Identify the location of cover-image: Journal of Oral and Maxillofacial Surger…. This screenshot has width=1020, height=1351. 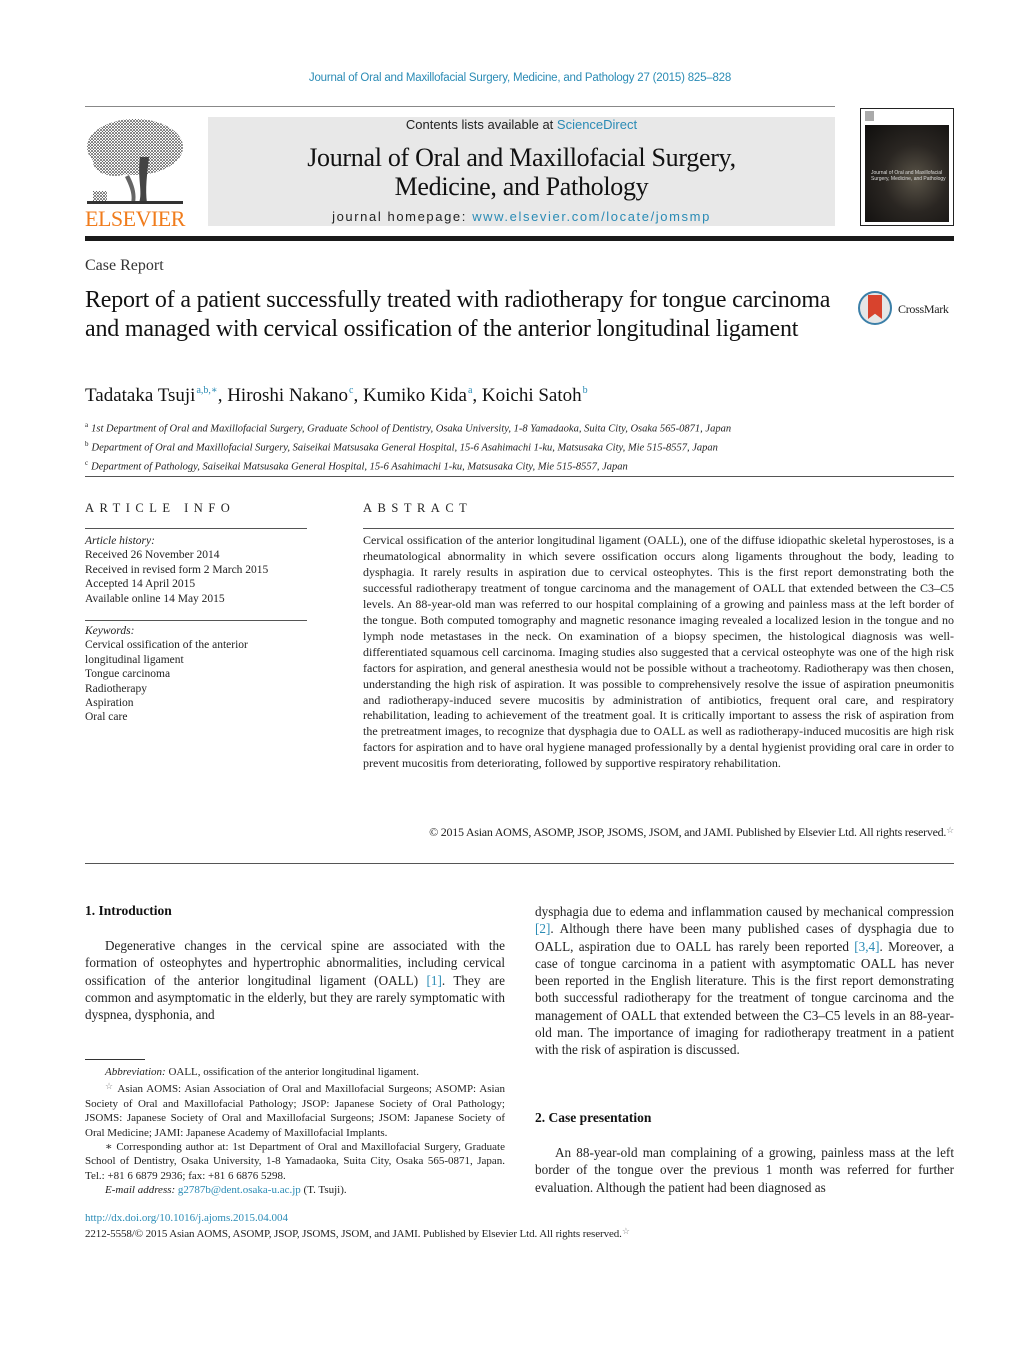
(907, 173).